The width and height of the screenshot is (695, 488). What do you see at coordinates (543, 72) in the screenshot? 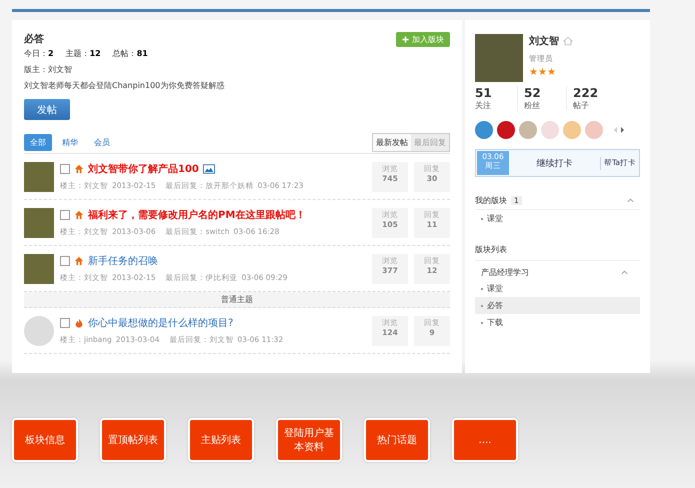
I see `star-rating: ★★★` at bounding box center [543, 72].